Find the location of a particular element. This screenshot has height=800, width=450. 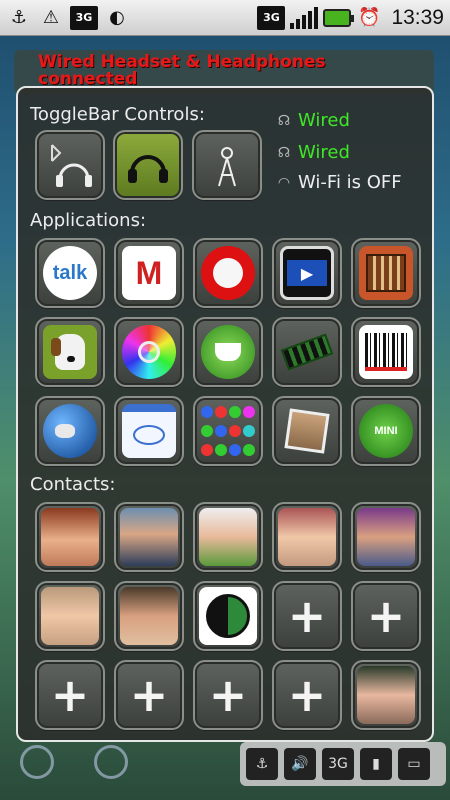

dog-icon is located at coordinates (70, 352).